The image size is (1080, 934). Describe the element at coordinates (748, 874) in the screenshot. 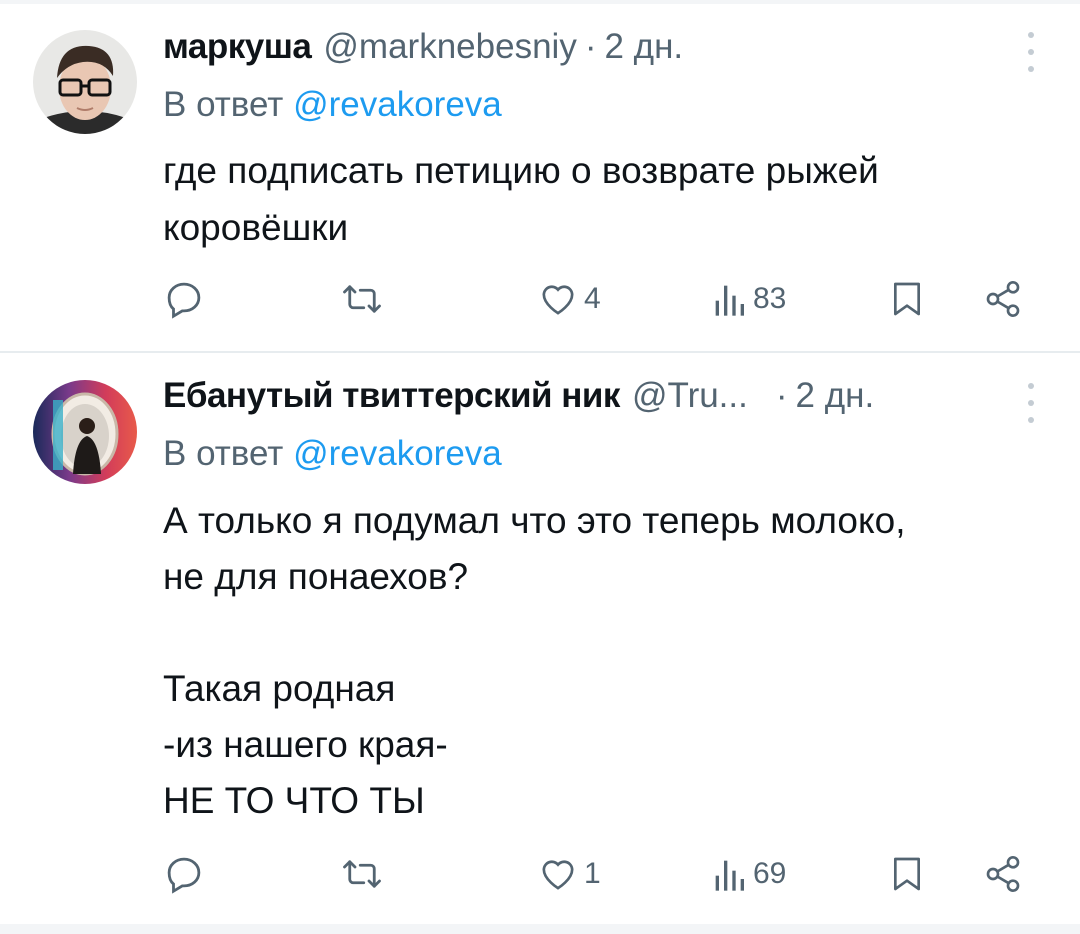

I see `views-button: 69` at that location.